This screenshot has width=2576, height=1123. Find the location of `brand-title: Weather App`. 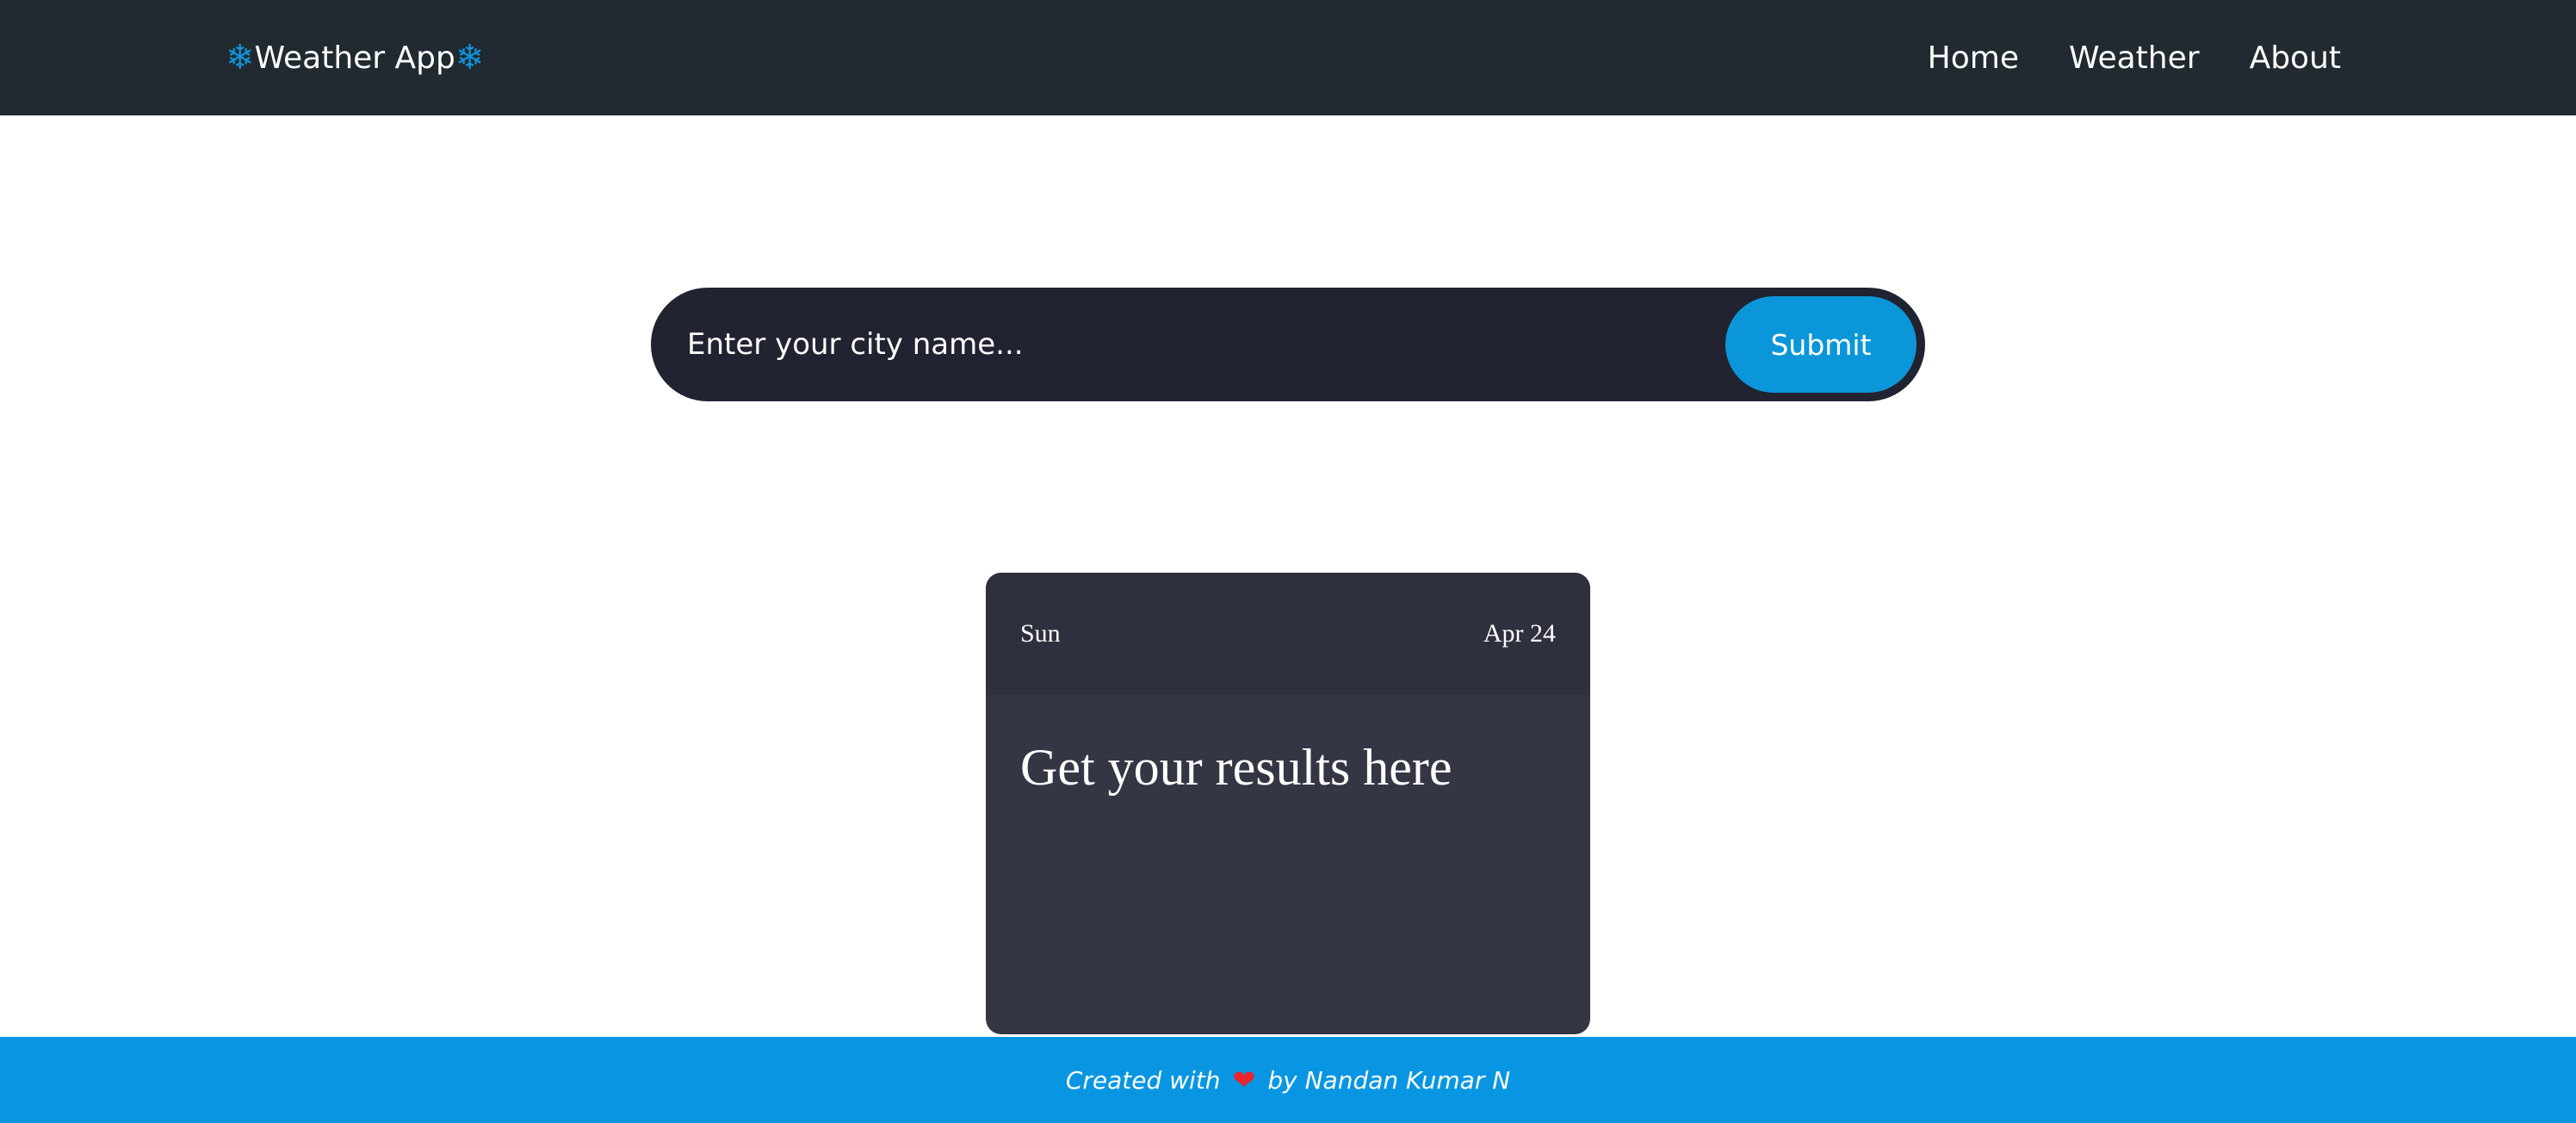

brand-title: Weather App is located at coordinates (354, 58).